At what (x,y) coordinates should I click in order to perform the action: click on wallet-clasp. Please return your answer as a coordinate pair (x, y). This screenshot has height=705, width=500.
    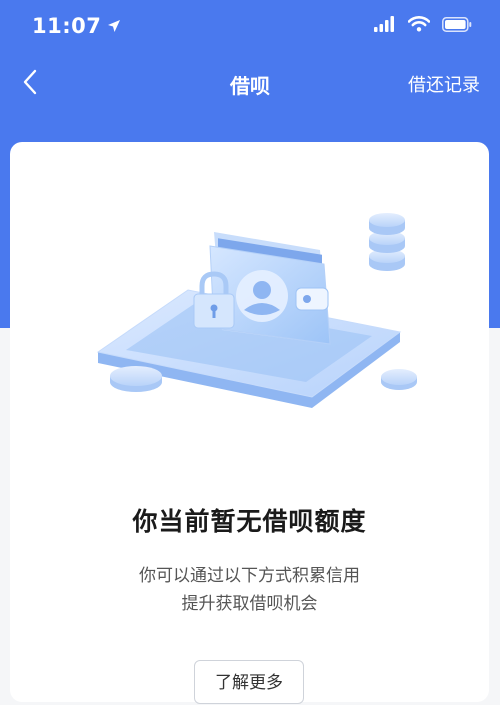
    Looking at the image, I should click on (312, 299).